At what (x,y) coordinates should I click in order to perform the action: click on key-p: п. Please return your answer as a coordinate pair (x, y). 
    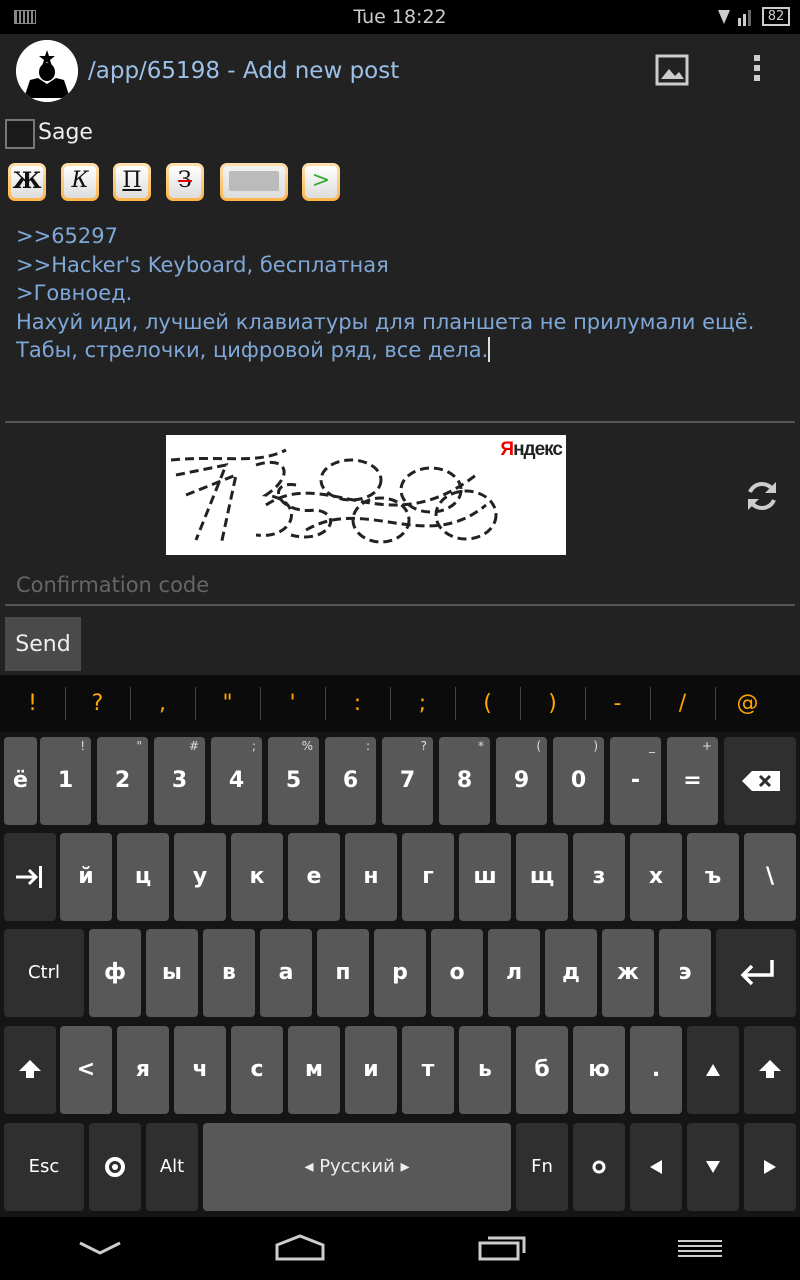
    Looking at the image, I should click on (343, 973).